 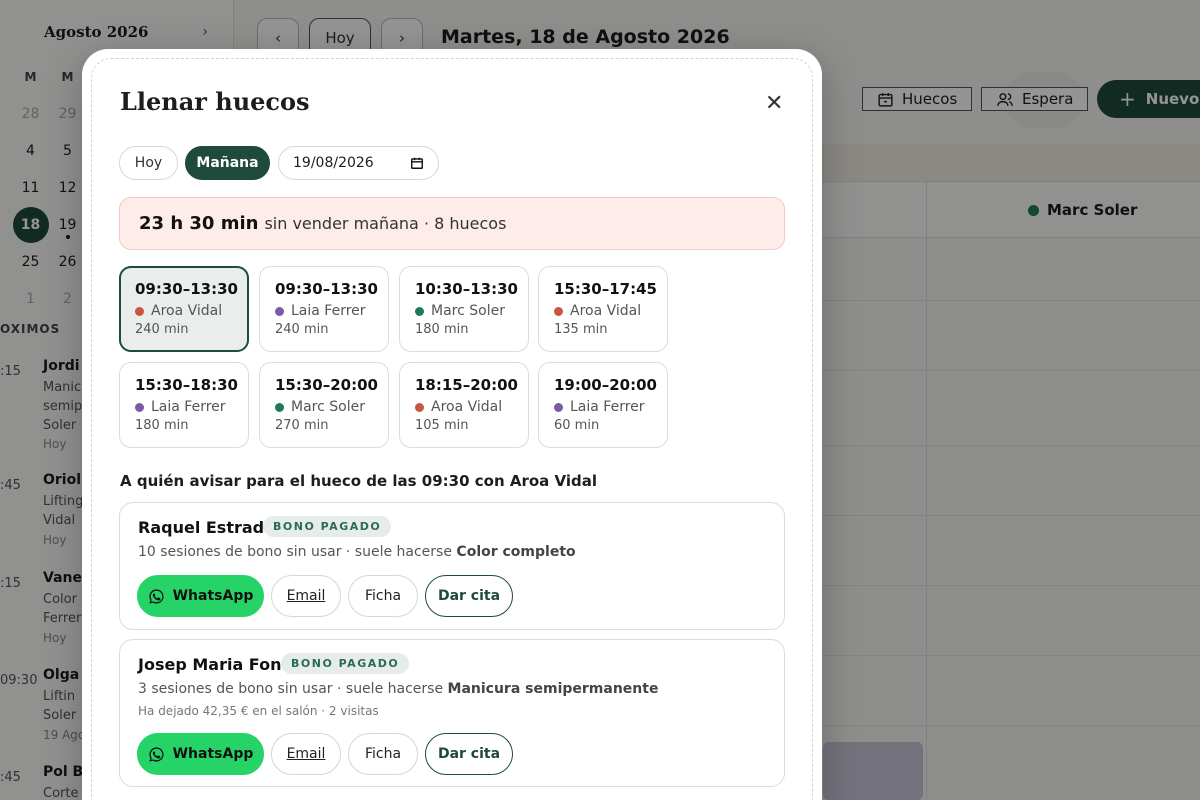 I want to click on unsold-time: 23 h 30 min, so click(x=199, y=223).